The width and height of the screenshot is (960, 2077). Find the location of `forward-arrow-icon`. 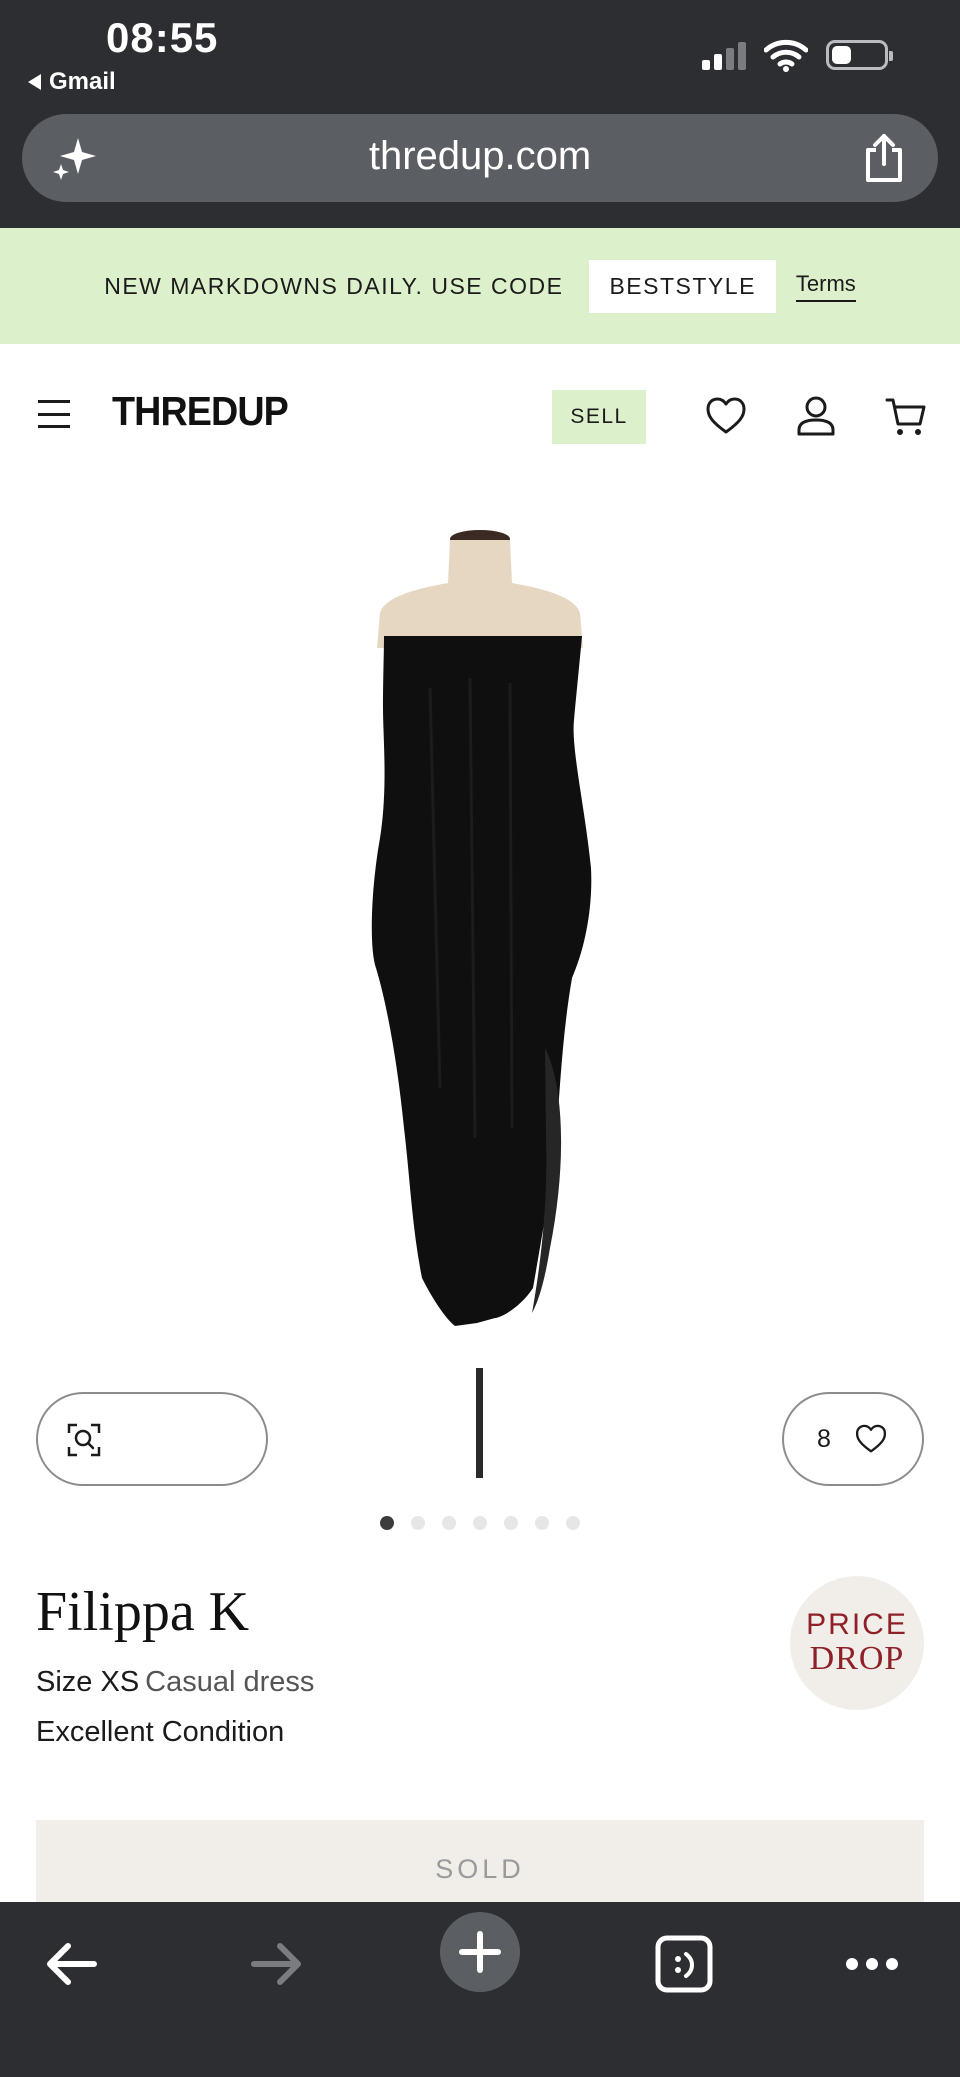

forward-arrow-icon is located at coordinates (276, 1964).